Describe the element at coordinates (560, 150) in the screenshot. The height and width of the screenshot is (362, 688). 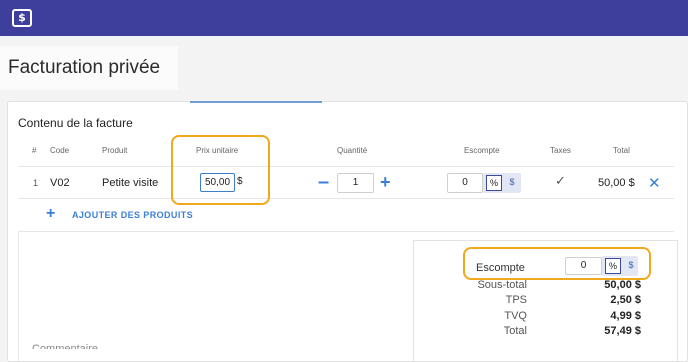
I see `col-taxes-header: Taxes` at that location.